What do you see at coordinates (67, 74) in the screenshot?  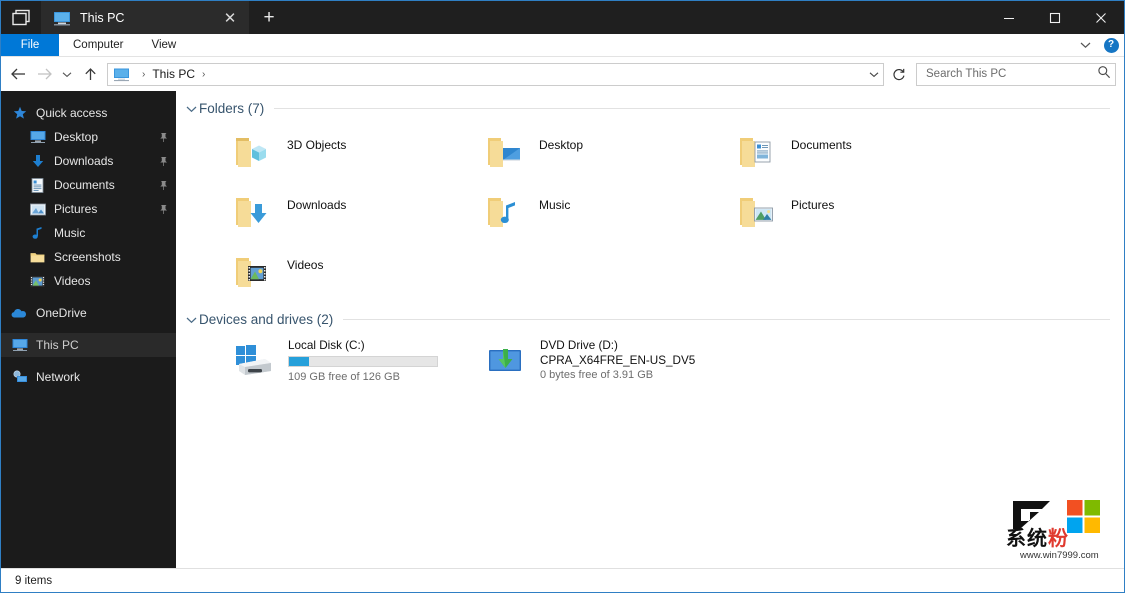 I see `recent-locations-chevron-down-icon` at bounding box center [67, 74].